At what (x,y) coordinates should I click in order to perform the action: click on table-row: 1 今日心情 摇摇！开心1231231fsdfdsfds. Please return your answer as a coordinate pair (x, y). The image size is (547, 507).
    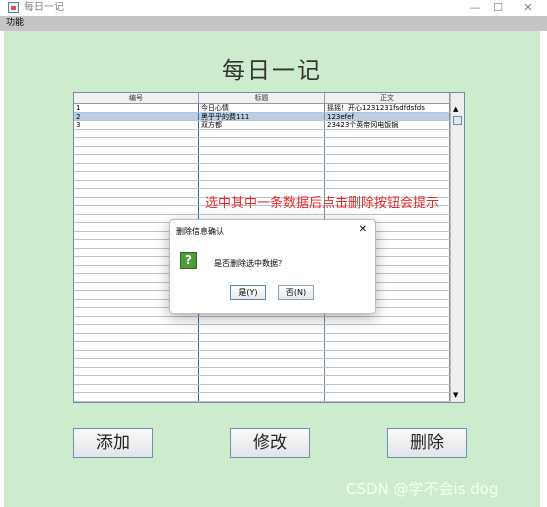
    Looking at the image, I should click on (262, 108).